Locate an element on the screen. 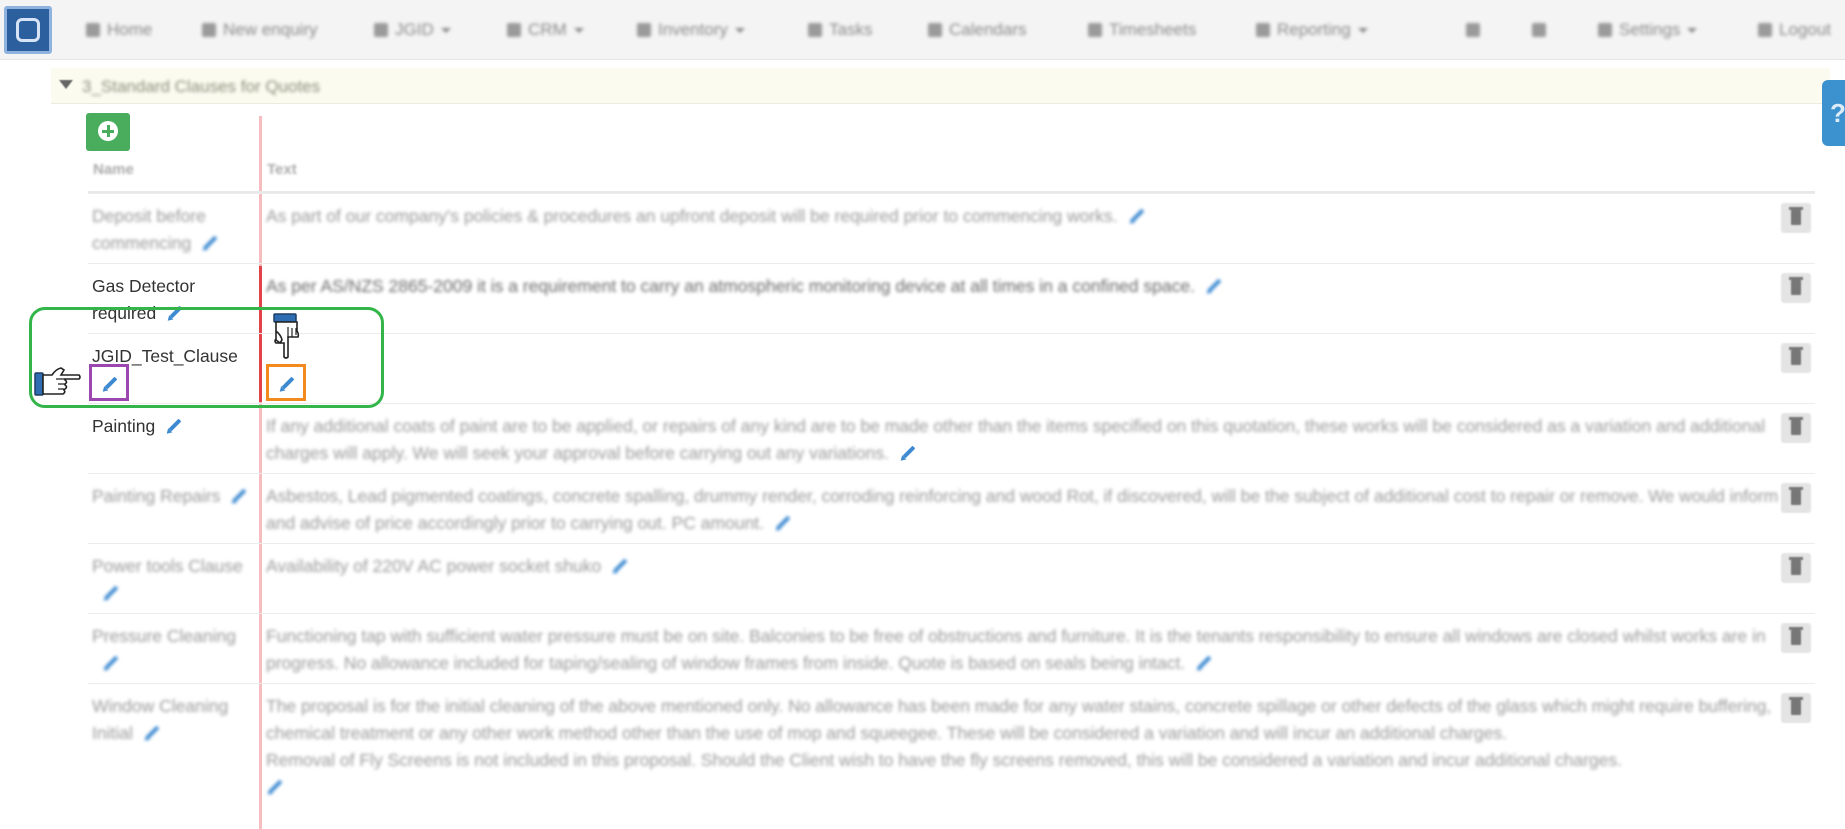  clause-name: Painting is located at coordinates (173, 426).